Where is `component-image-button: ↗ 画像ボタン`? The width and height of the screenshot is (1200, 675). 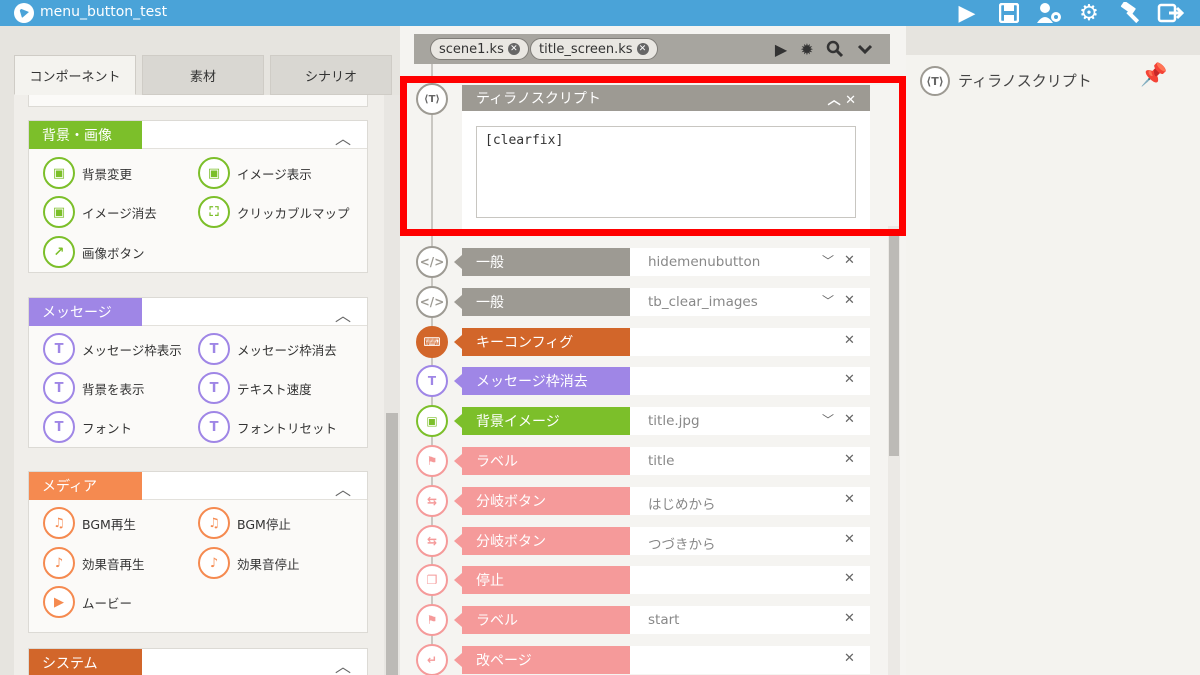 component-image-button: ↗ 画像ボタン is located at coordinates (94, 252).